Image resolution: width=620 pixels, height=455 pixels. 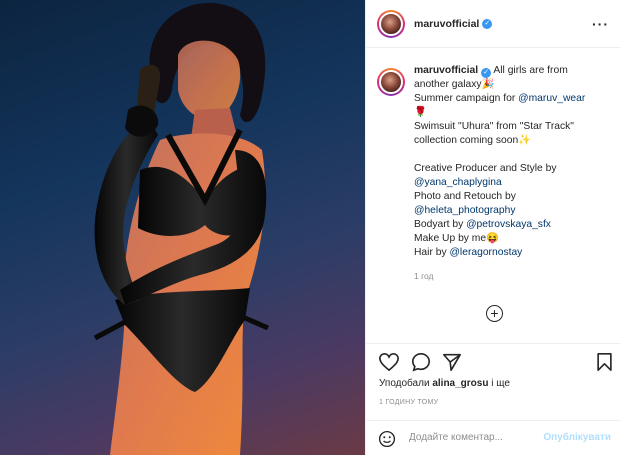 I want to click on caption-line: Bodyart by, so click(x=440, y=224).